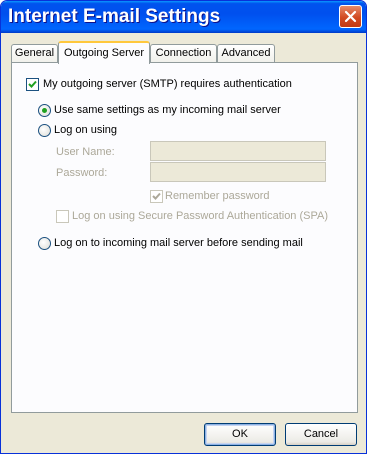 This screenshot has height=454, width=367. What do you see at coordinates (246, 53) in the screenshot?
I see `tab-advanced: Advanced` at bounding box center [246, 53].